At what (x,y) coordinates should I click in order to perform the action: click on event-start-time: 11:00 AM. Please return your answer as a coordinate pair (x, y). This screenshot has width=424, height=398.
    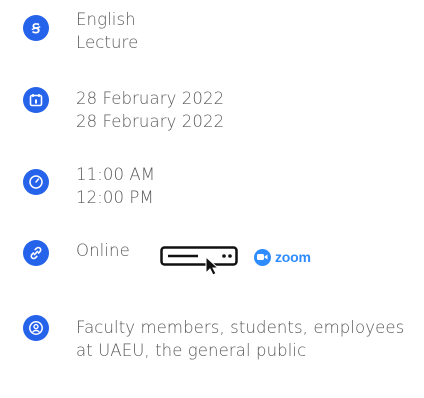
    Looking at the image, I should click on (116, 174).